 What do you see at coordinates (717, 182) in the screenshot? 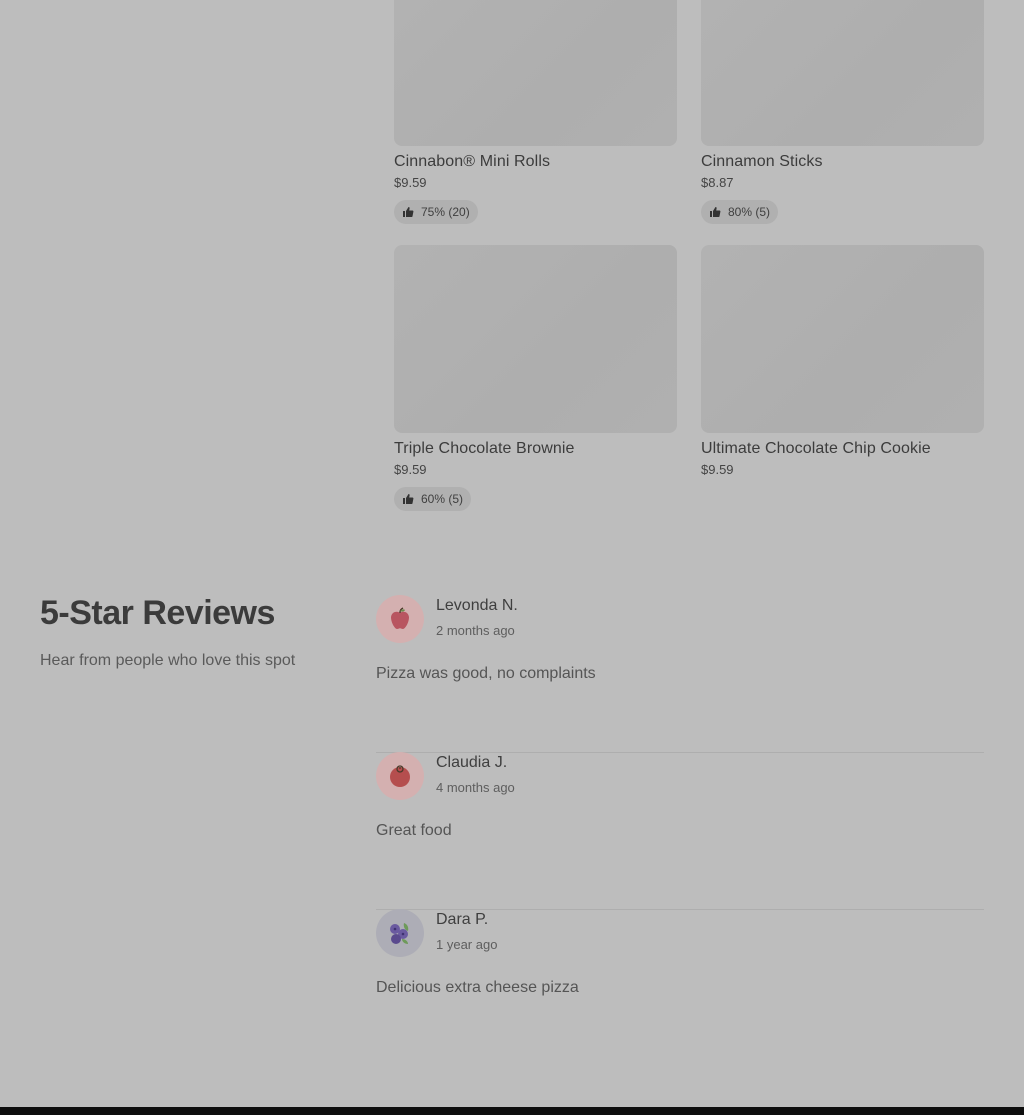
I see `product-price: $8.87` at bounding box center [717, 182].